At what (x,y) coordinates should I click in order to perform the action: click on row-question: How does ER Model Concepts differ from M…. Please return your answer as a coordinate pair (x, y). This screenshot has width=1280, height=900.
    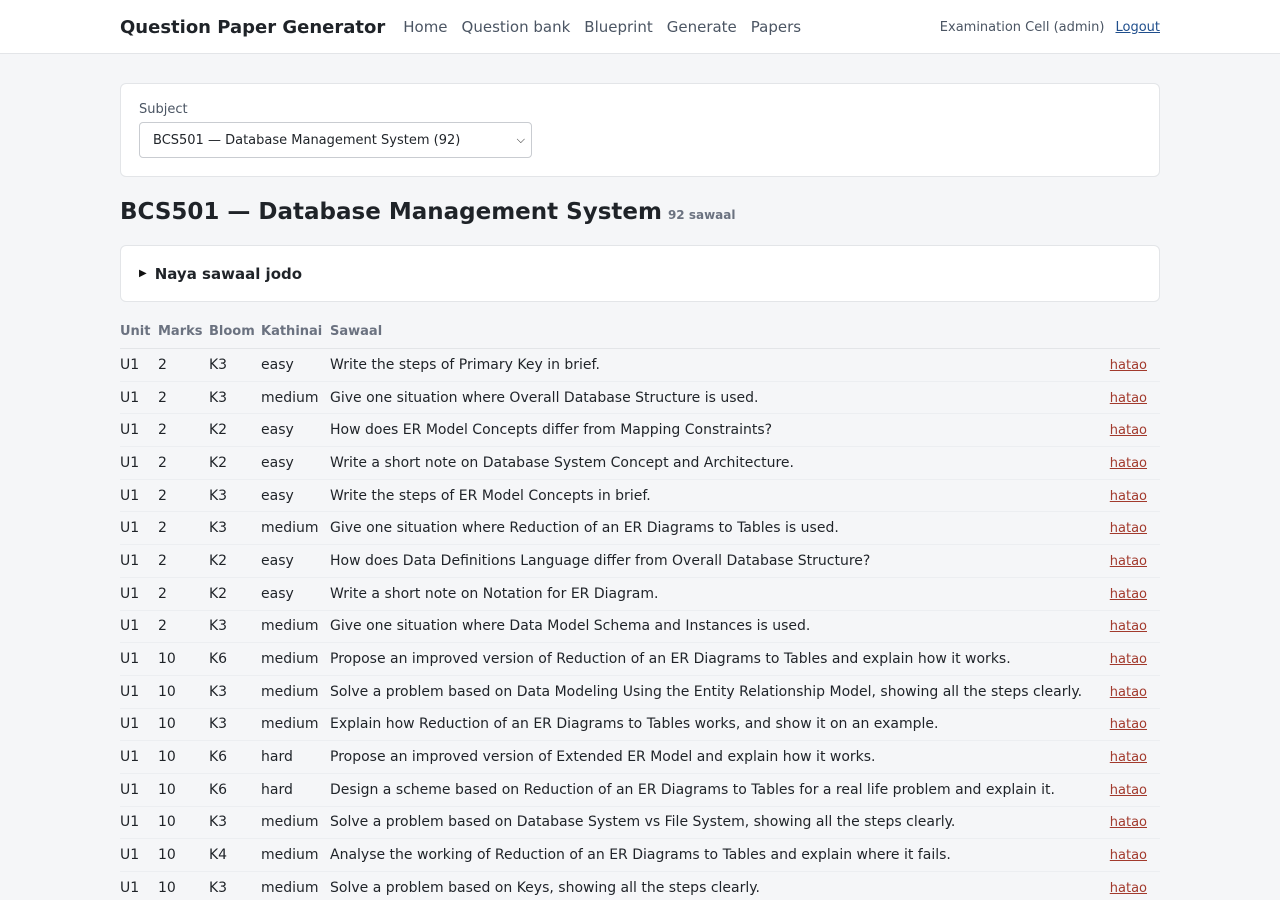
    Looking at the image, I should click on (713, 430).